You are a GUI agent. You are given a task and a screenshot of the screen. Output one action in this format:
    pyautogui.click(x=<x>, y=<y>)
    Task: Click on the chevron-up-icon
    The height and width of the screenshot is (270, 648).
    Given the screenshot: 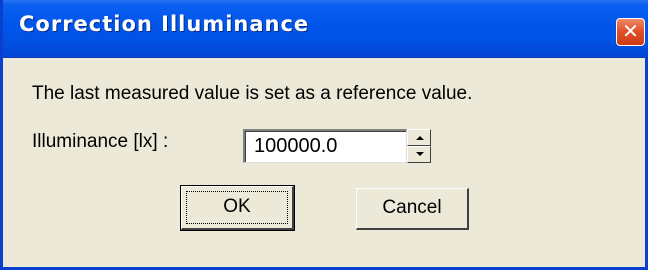 What is the action you would take?
    pyautogui.click(x=420, y=138)
    